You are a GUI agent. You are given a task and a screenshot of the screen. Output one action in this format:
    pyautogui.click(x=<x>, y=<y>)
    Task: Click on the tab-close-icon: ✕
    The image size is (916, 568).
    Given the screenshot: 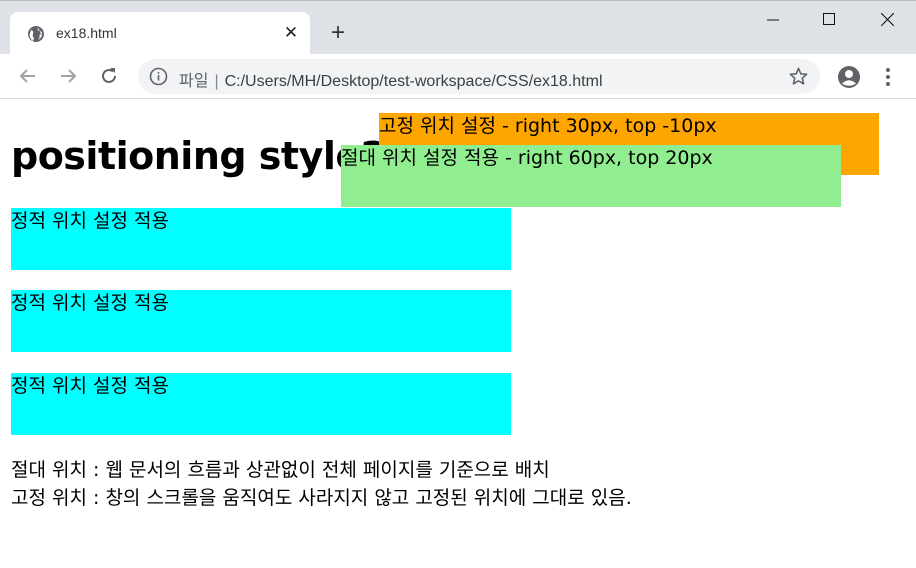 What is the action you would take?
    pyautogui.click(x=291, y=33)
    